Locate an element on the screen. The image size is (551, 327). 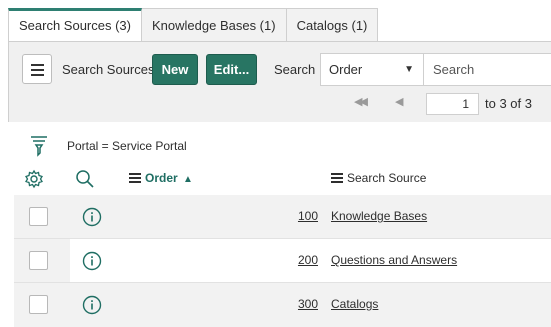
list-context-menu-button is located at coordinates (37, 69).